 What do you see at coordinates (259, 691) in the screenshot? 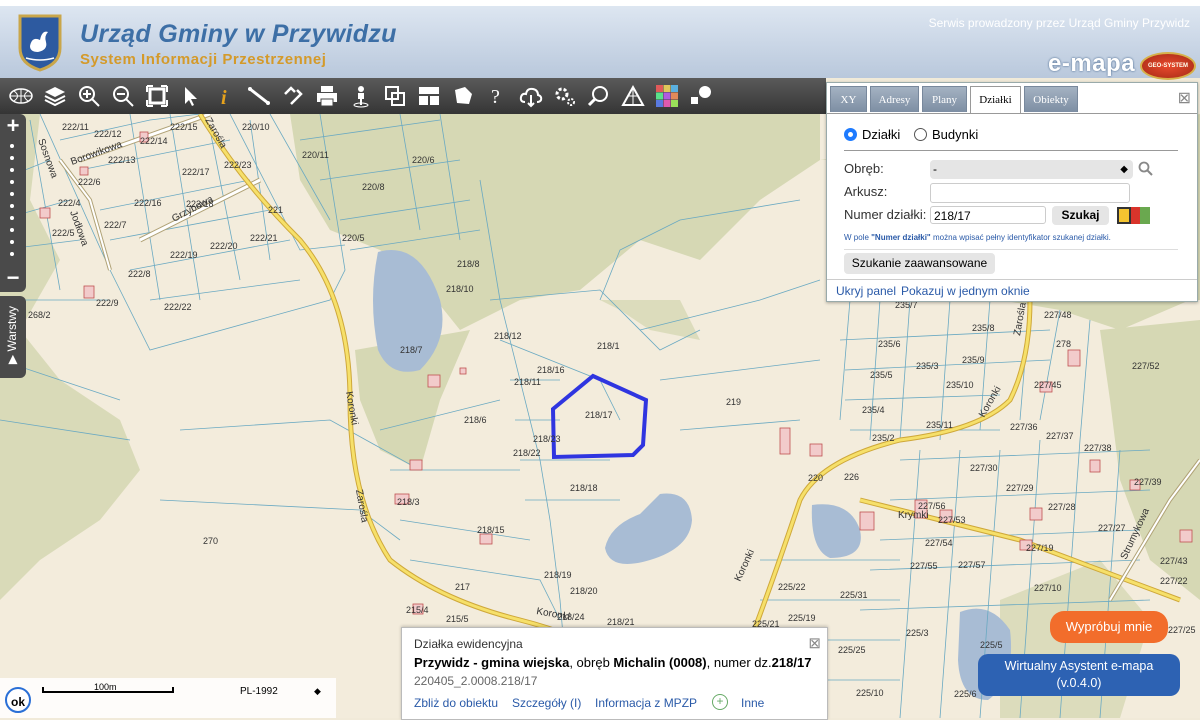
I see `crs-select: PL-1992` at bounding box center [259, 691].